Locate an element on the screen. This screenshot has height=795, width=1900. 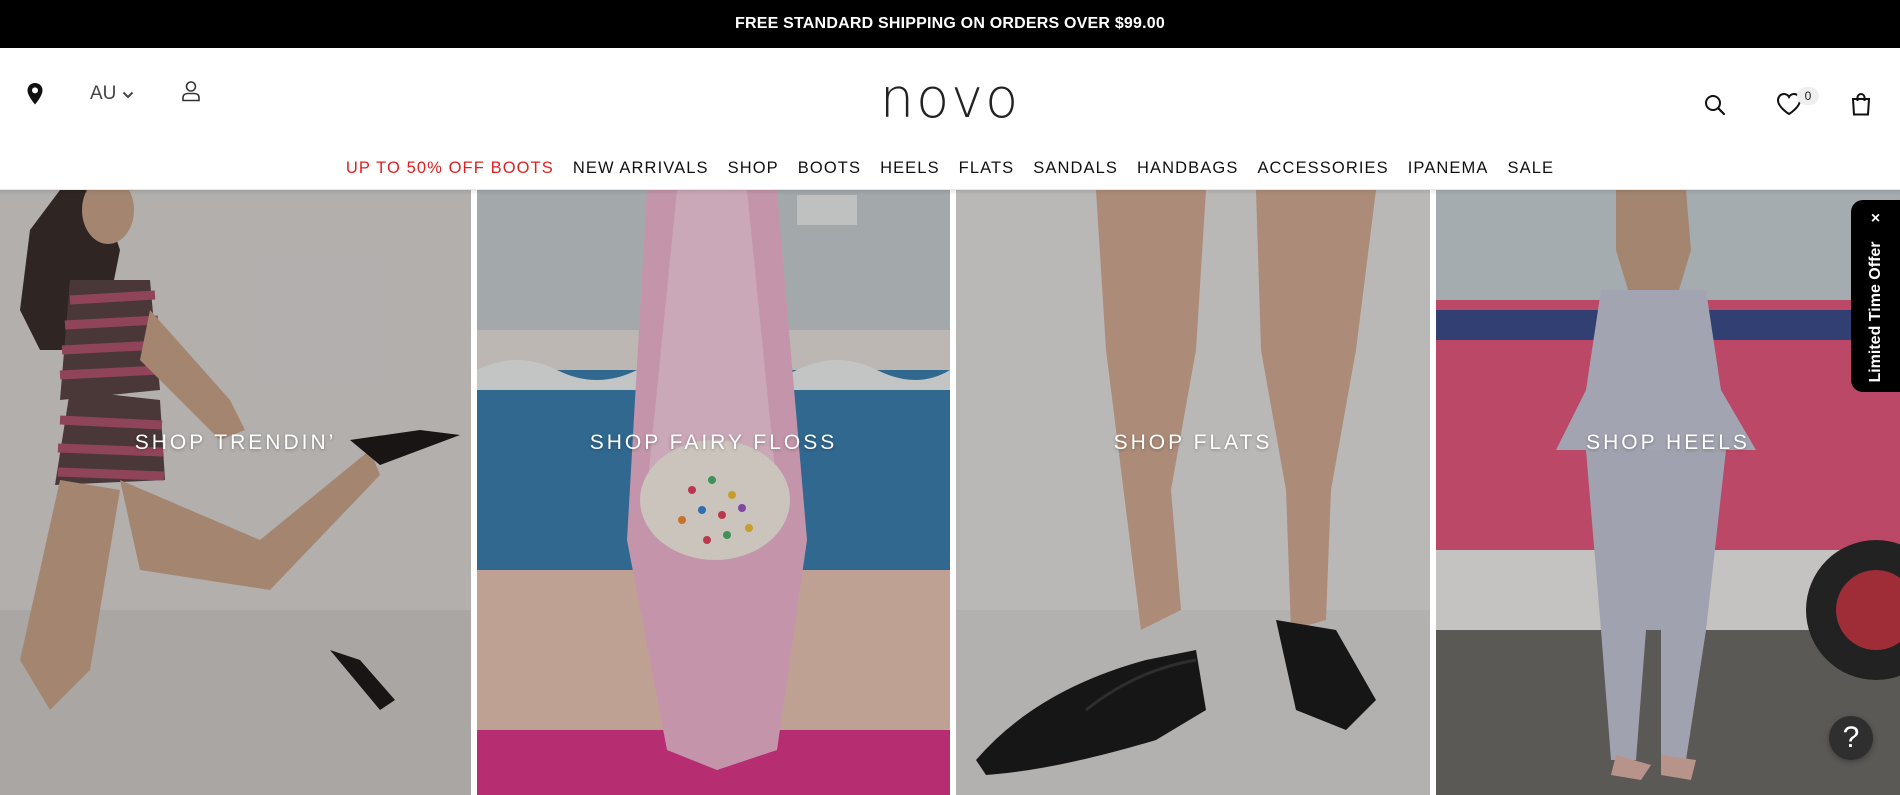
close-icon: × is located at coordinates (1875, 219).